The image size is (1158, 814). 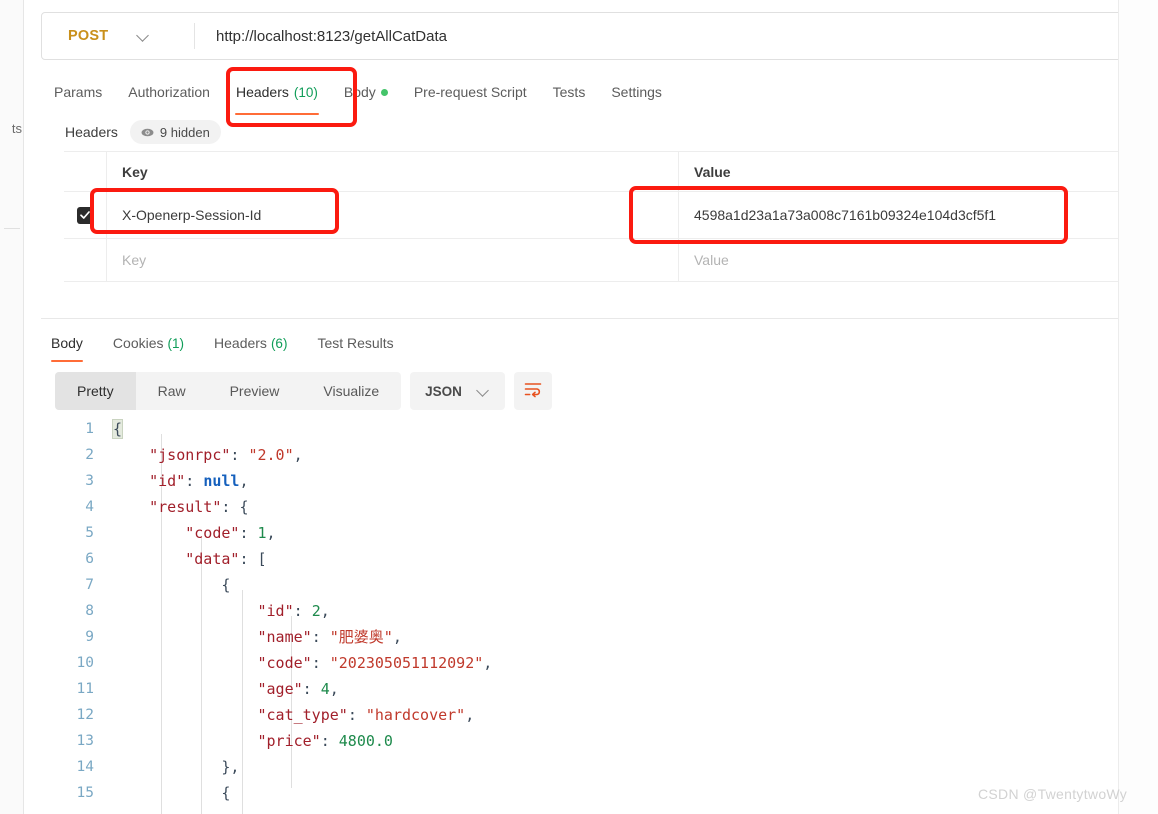 What do you see at coordinates (89, 507) in the screenshot?
I see `line-number: 4` at bounding box center [89, 507].